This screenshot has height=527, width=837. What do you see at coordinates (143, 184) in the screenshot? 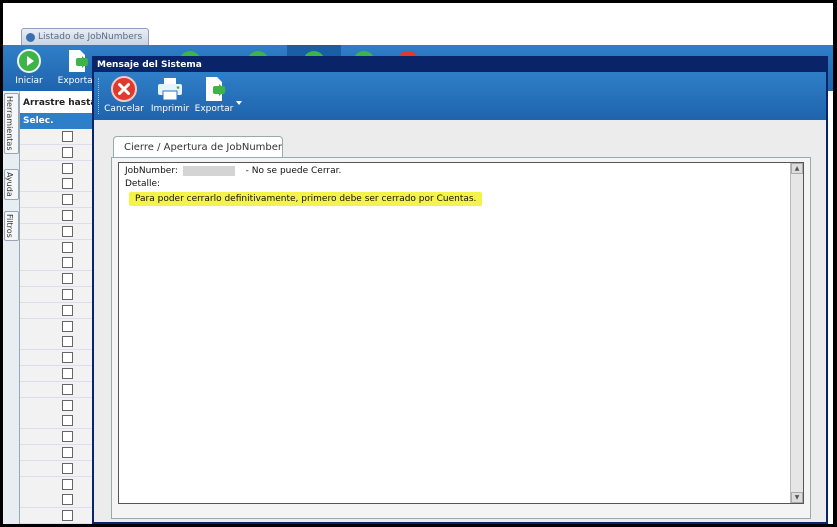
I see `detail-label: Detalle:` at bounding box center [143, 184].